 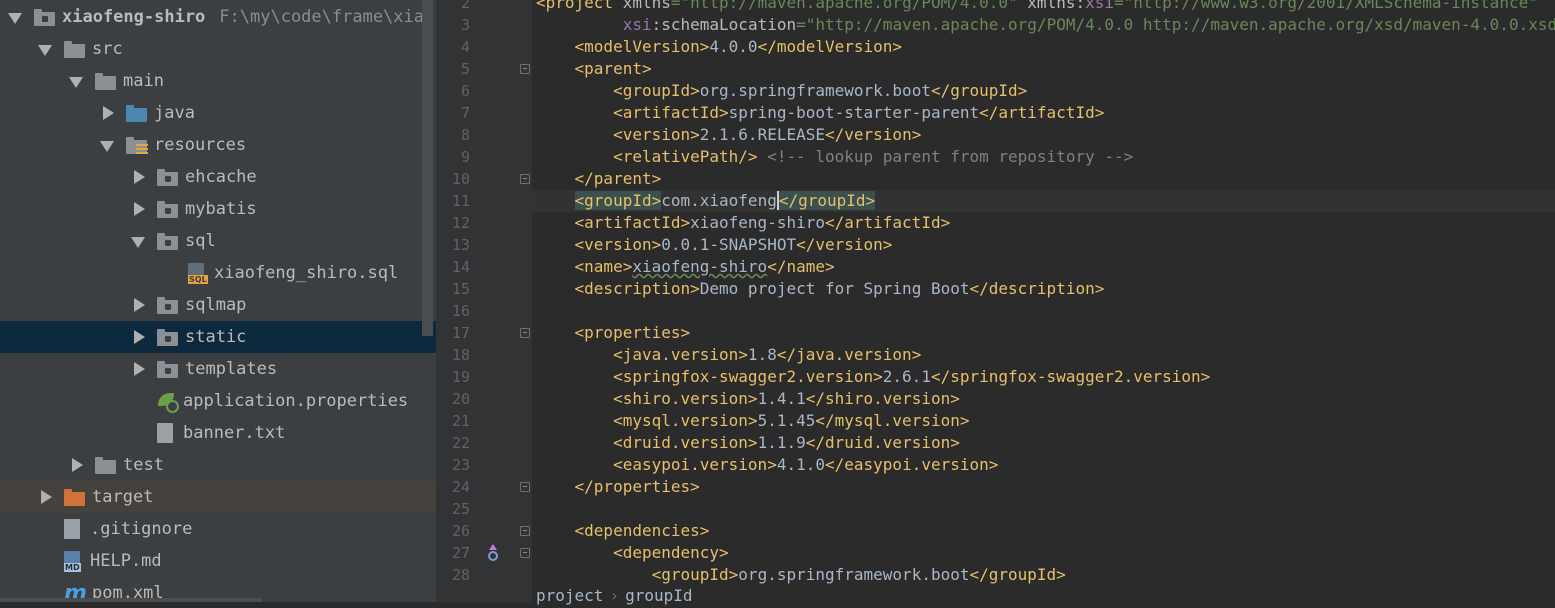 I want to click on tree-item-label: sqlmap, so click(x=216, y=305).